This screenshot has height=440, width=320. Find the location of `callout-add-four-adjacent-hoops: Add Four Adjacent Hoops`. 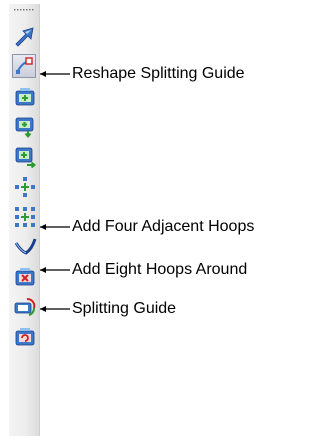

callout-add-four-adjacent-hoops: Add Four Adjacent Hoops is located at coordinates (163, 226).